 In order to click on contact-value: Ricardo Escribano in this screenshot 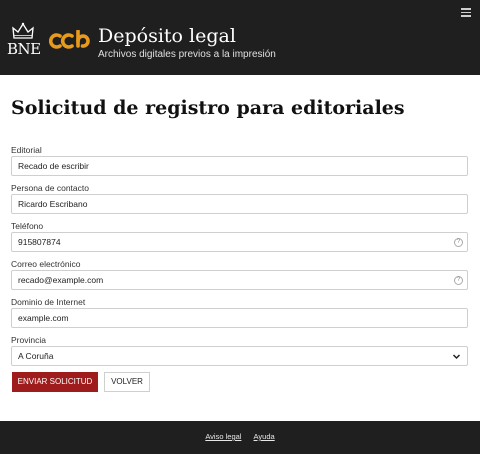, I will do `click(53, 204)`.